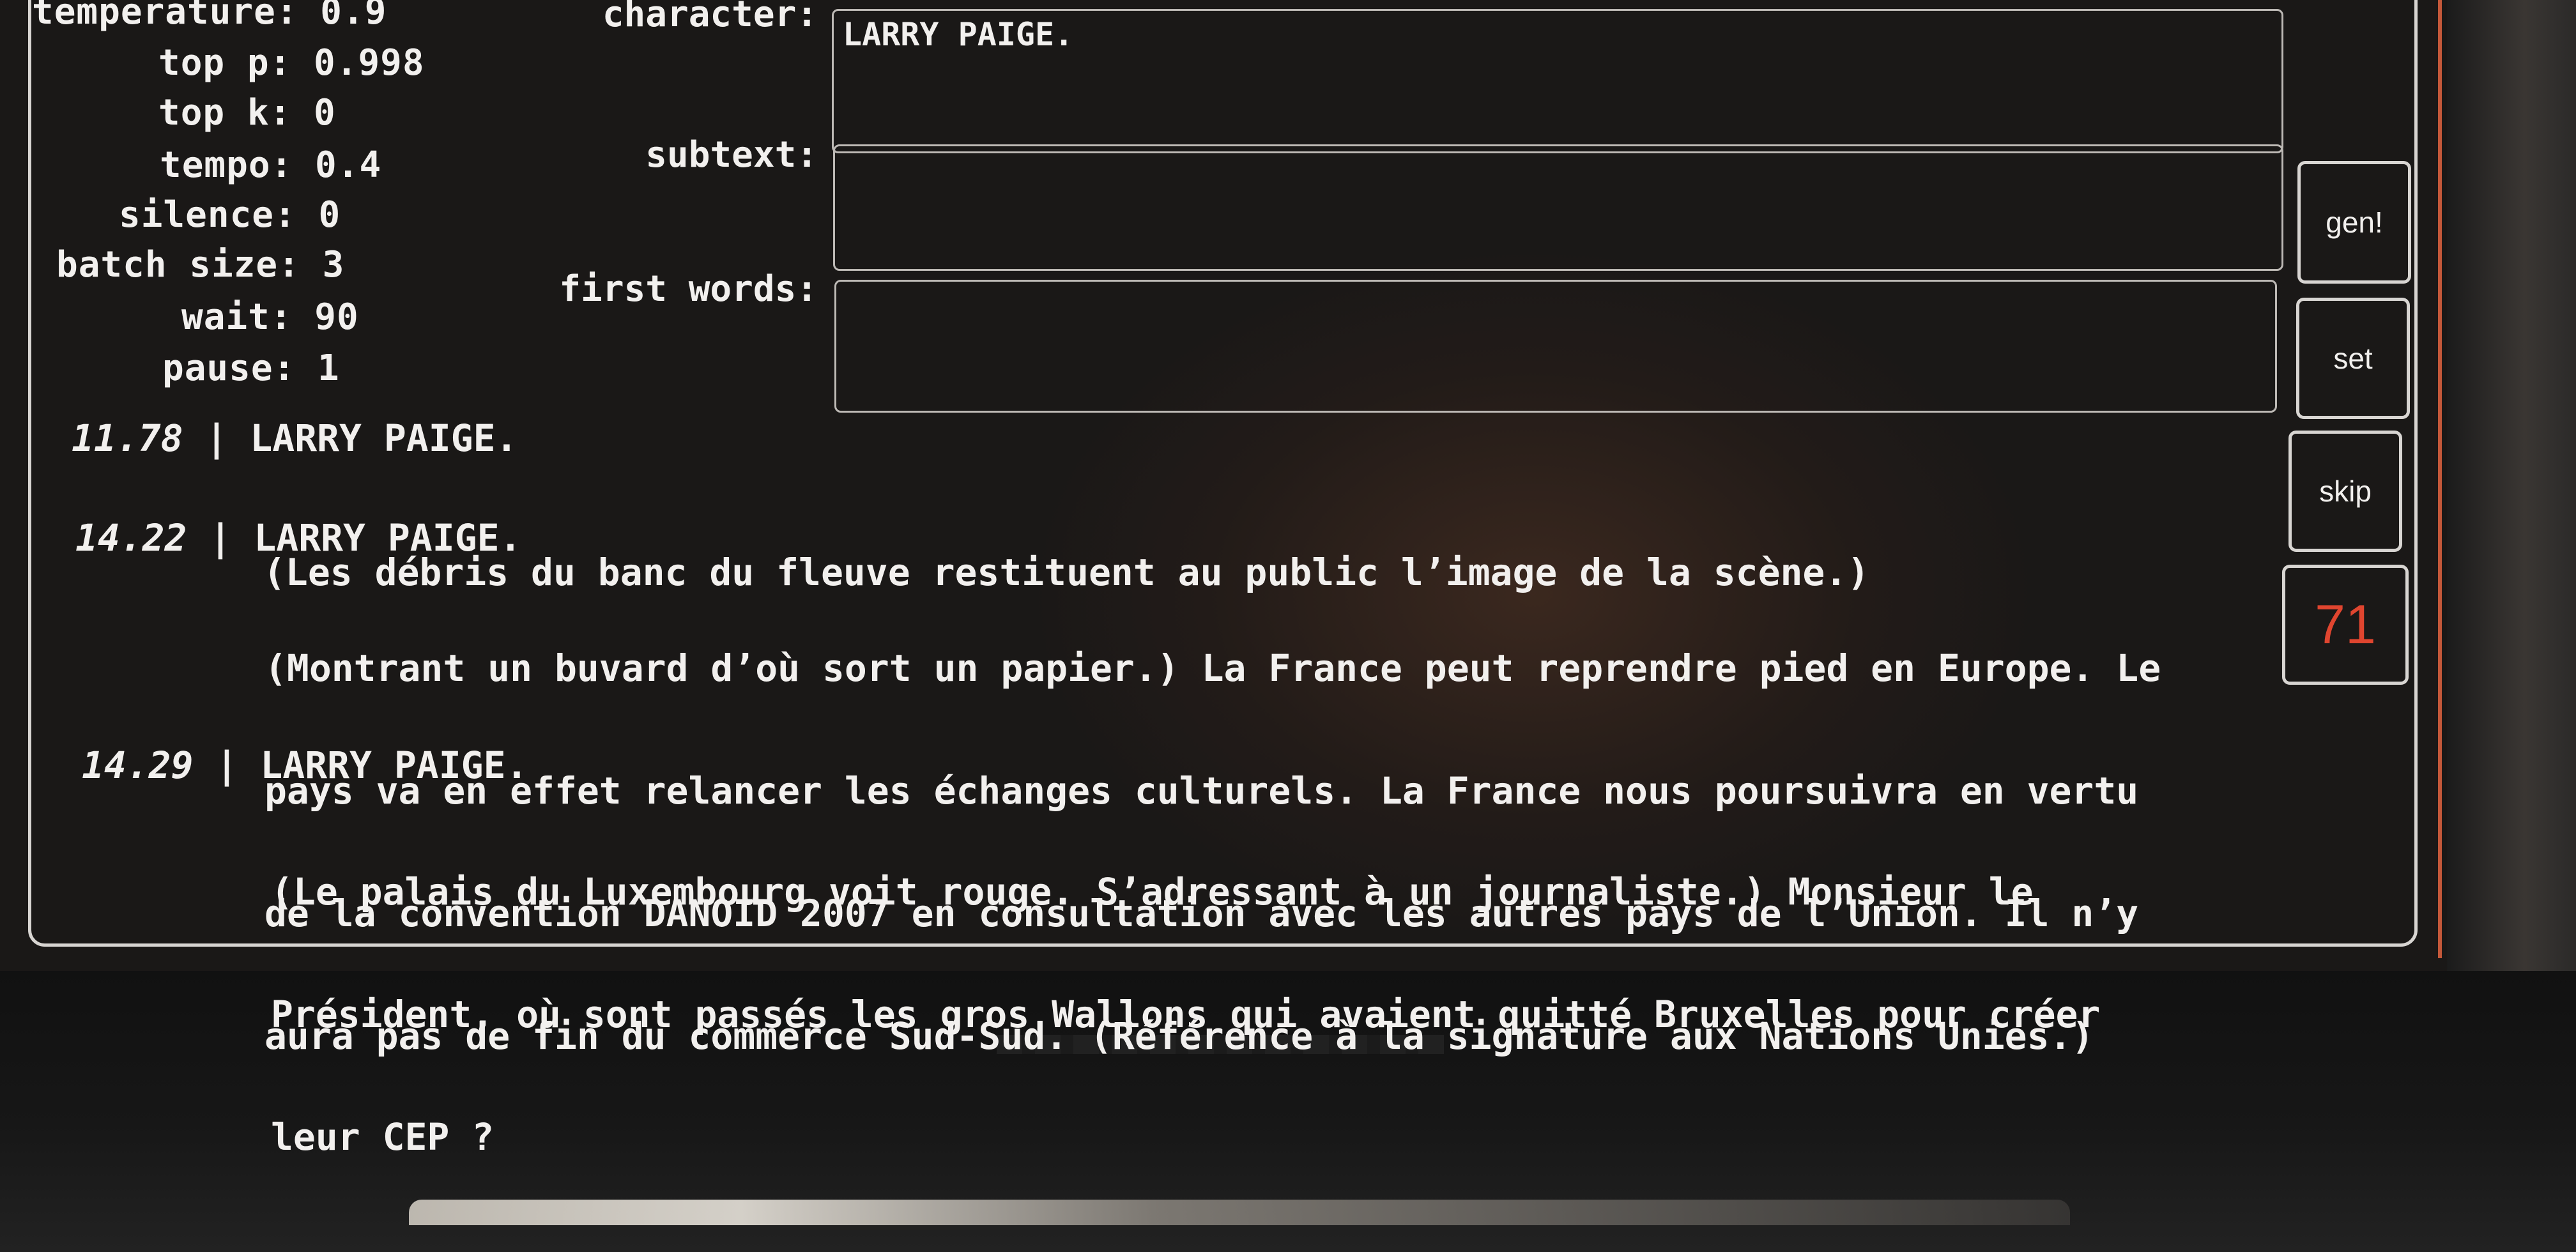  Describe the element at coordinates (131, 538) in the screenshot. I see `log-time: 14.22` at that location.